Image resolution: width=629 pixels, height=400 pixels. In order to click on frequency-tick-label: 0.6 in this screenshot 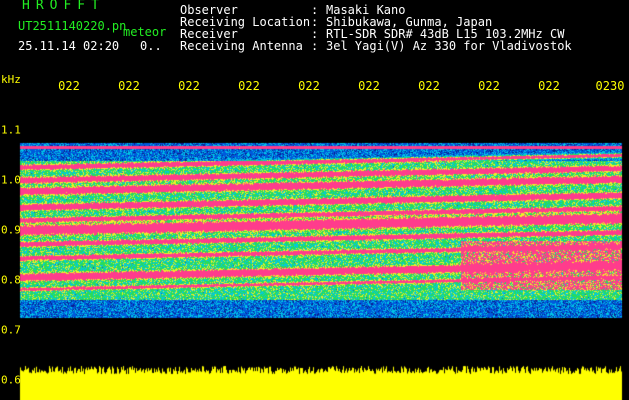, I will do `click(11, 380)`.